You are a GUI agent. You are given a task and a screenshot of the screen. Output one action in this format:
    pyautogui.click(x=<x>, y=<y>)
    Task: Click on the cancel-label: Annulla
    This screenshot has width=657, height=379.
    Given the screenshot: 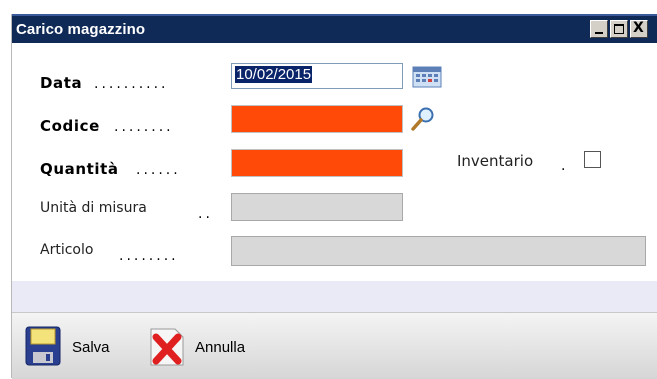 What is the action you would take?
    pyautogui.click(x=220, y=347)
    